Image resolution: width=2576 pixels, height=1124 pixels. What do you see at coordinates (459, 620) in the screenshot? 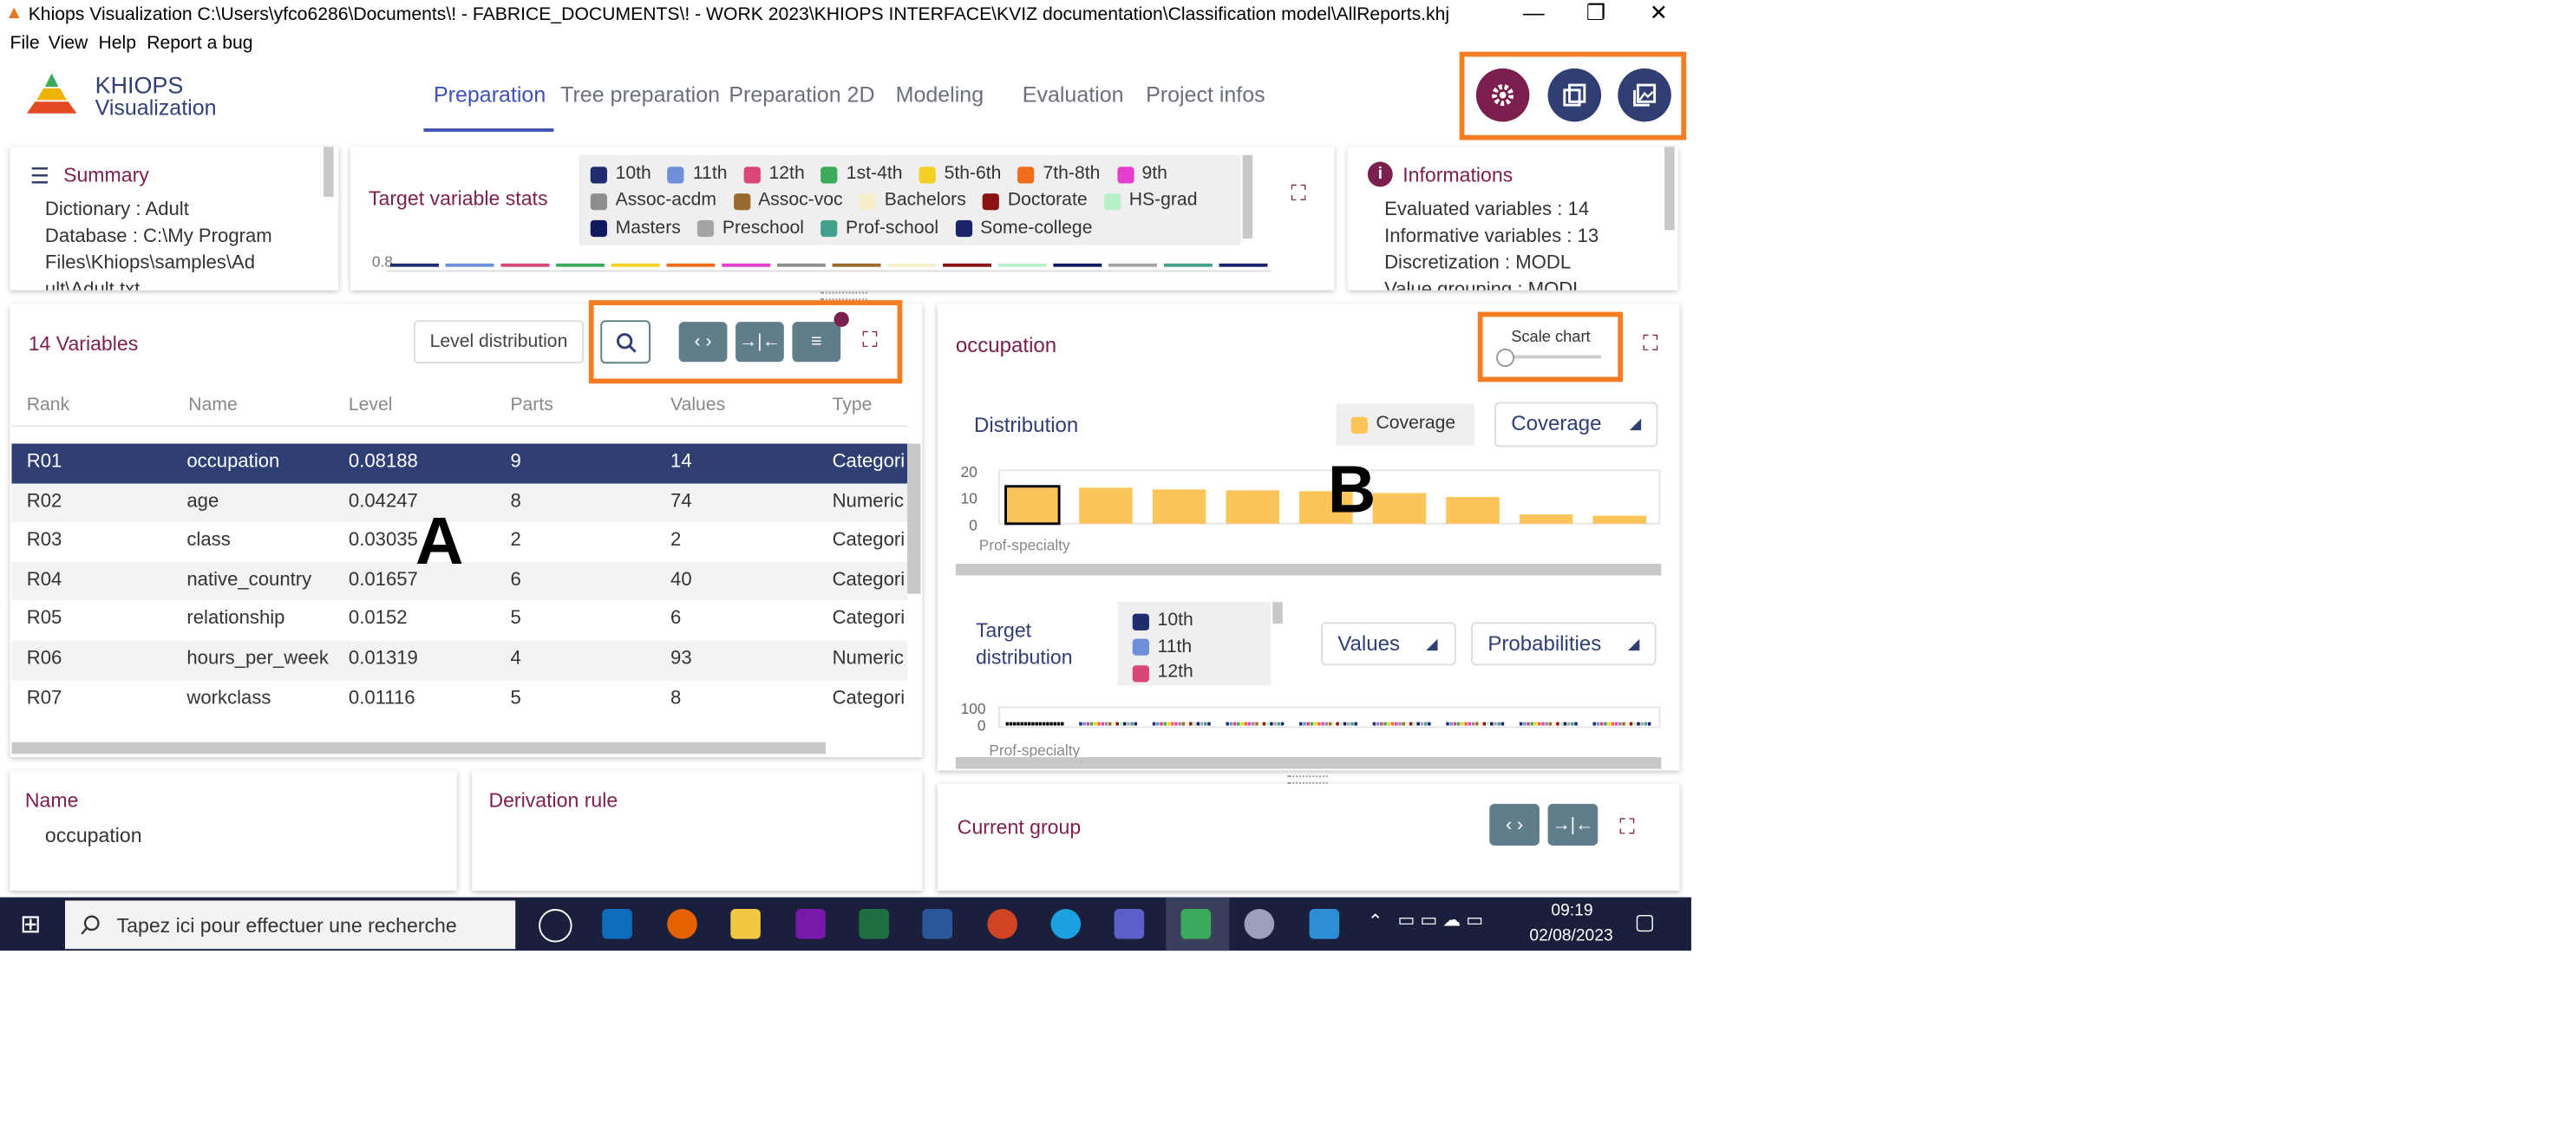
I see `table-row: R05 relationship 0.0152 5 6 Categori` at bounding box center [459, 620].